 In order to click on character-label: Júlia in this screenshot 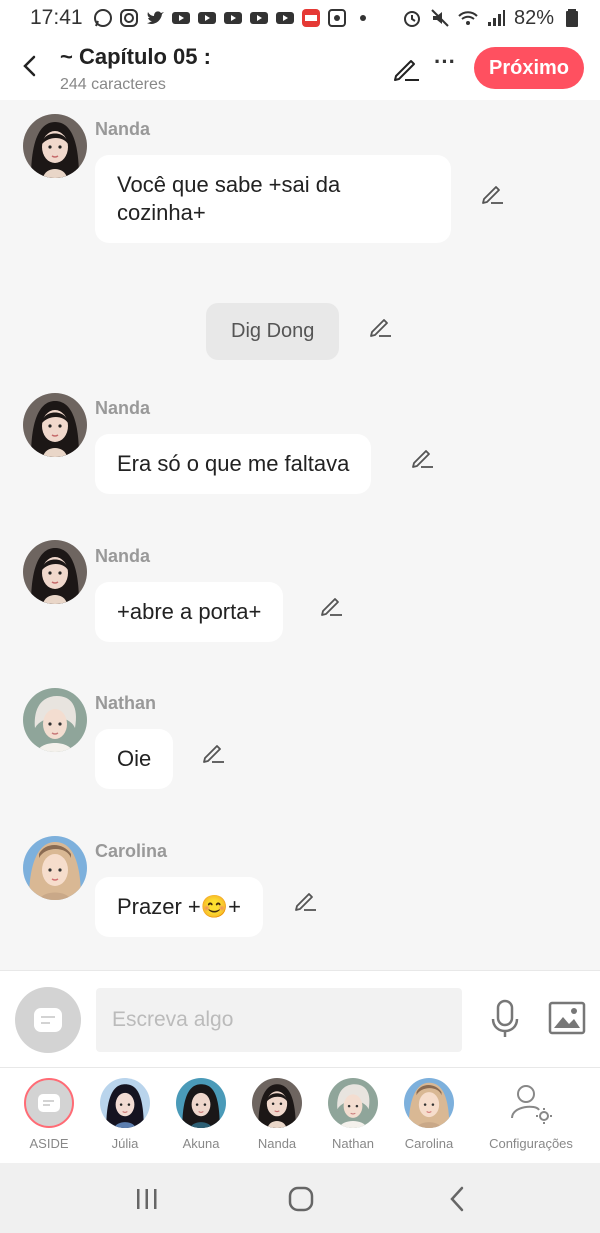, I will do `click(125, 1143)`.